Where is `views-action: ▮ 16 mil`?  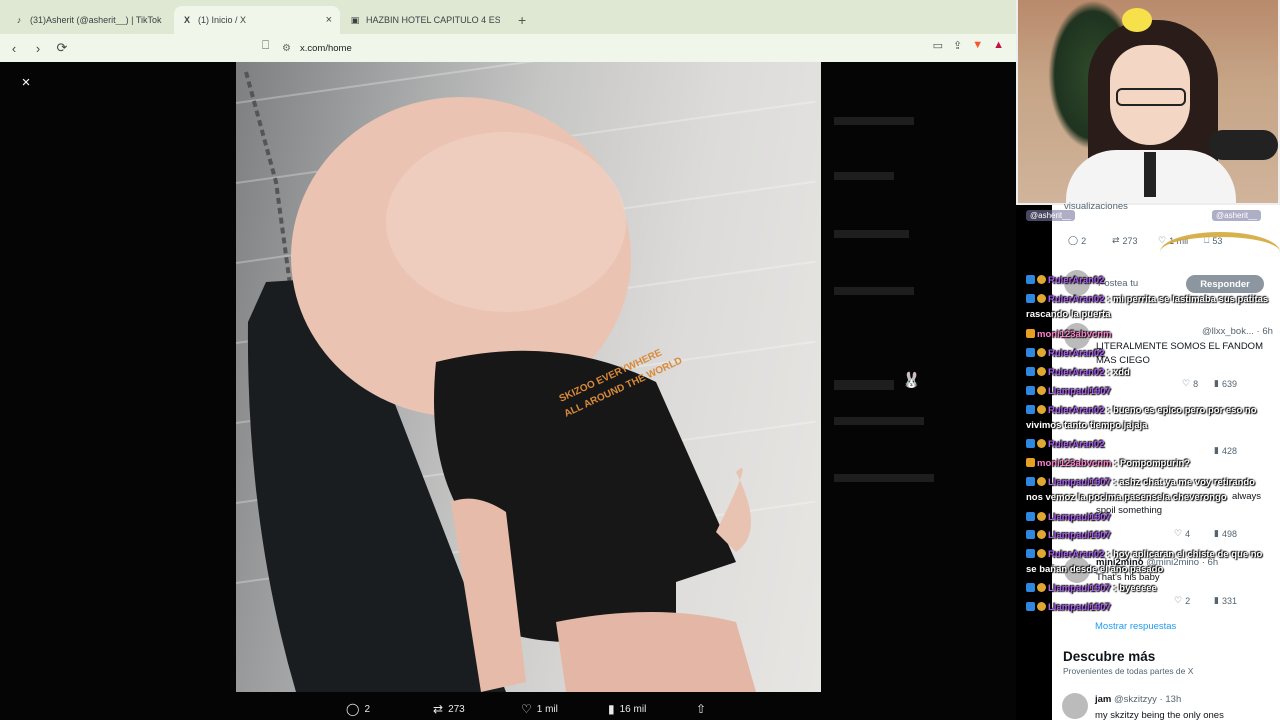 views-action: ▮ 16 mil is located at coordinates (627, 709).